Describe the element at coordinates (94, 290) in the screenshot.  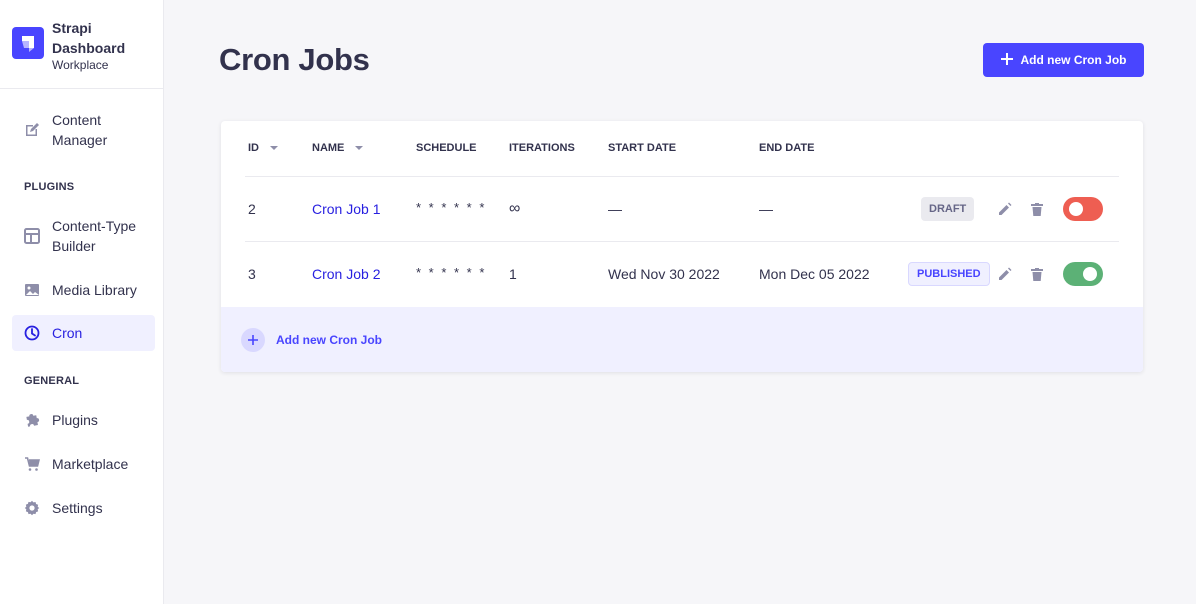
I see `sidebar-item-label: Media Library` at that location.